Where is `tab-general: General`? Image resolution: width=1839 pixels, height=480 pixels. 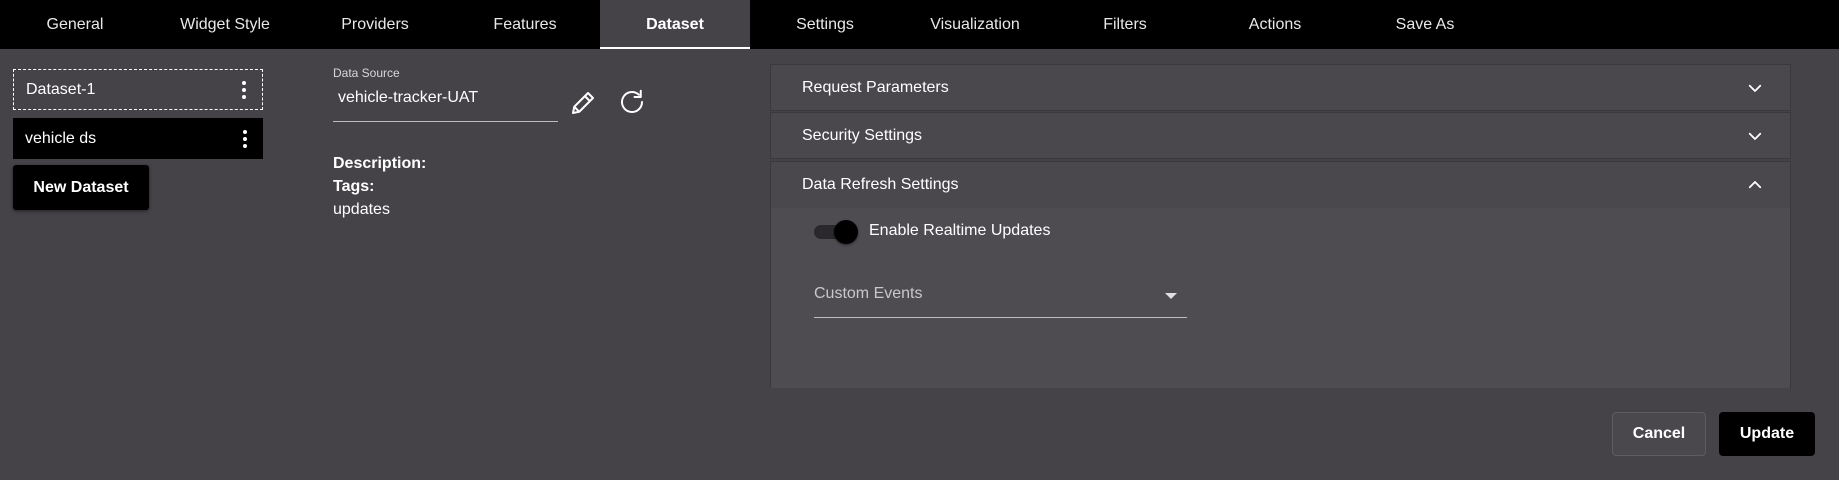 tab-general: General is located at coordinates (75, 24).